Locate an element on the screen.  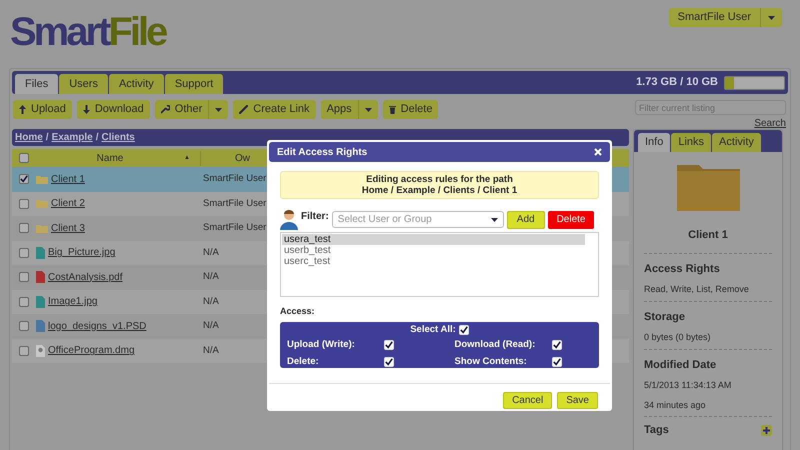
file-link: logo_designs_v1.PSD is located at coordinates (97, 326).